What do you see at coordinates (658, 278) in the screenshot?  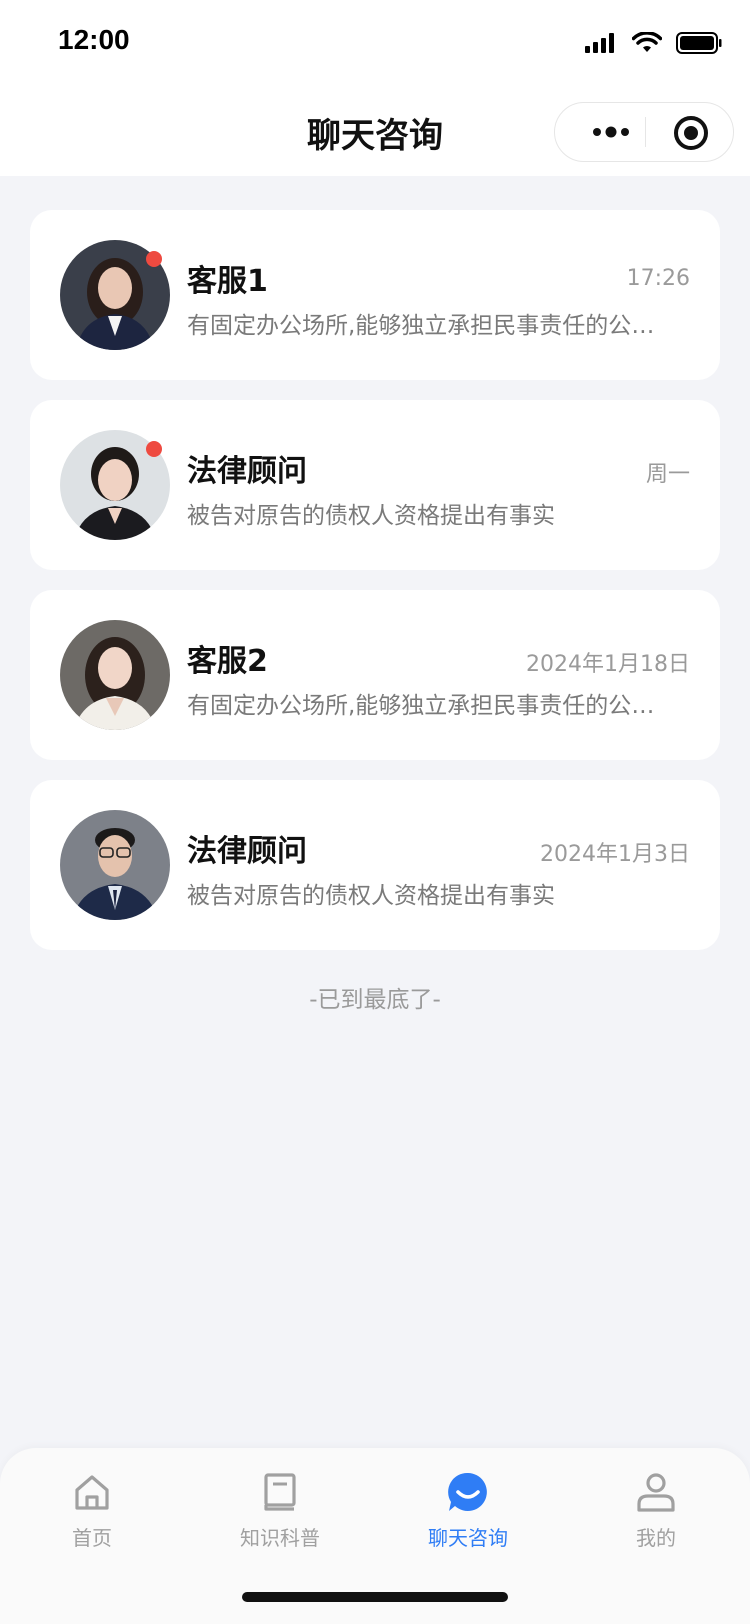 I see `message-time: 17:26` at bounding box center [658, 278].